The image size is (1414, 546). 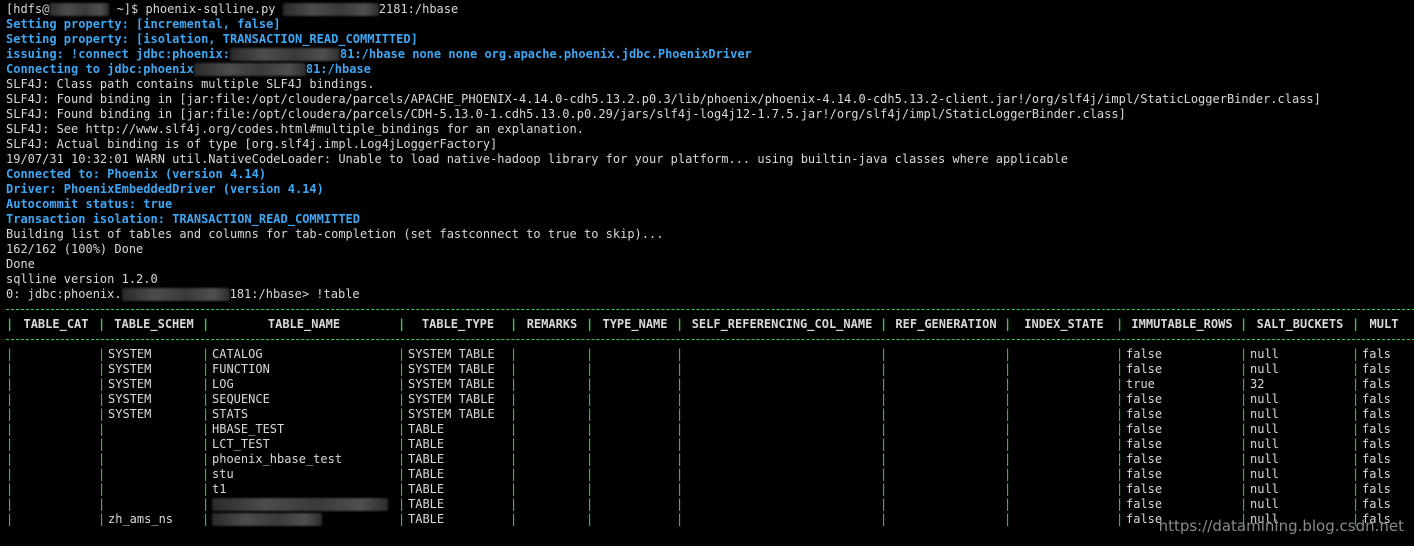 I want to click on cell-table-type: TABLE, so click(x=426, y=519).